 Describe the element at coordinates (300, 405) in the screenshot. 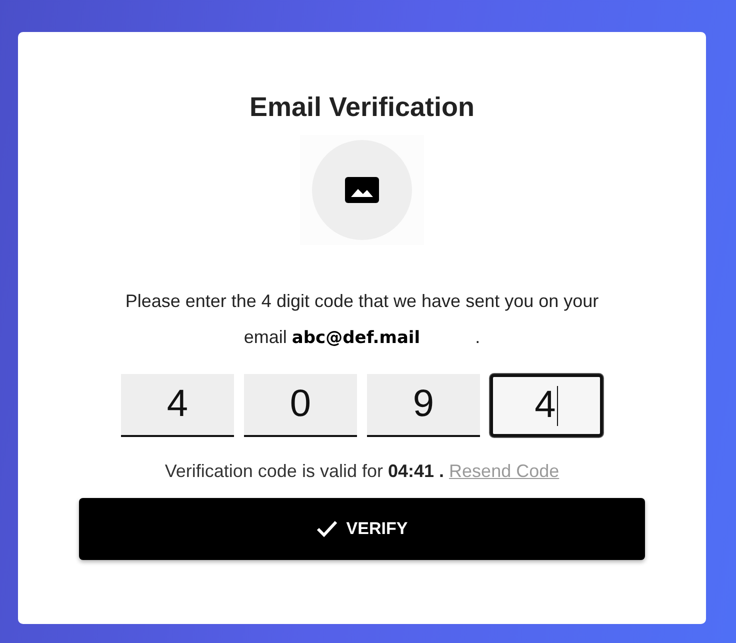

I see `code-digit-field: 0` at that location.